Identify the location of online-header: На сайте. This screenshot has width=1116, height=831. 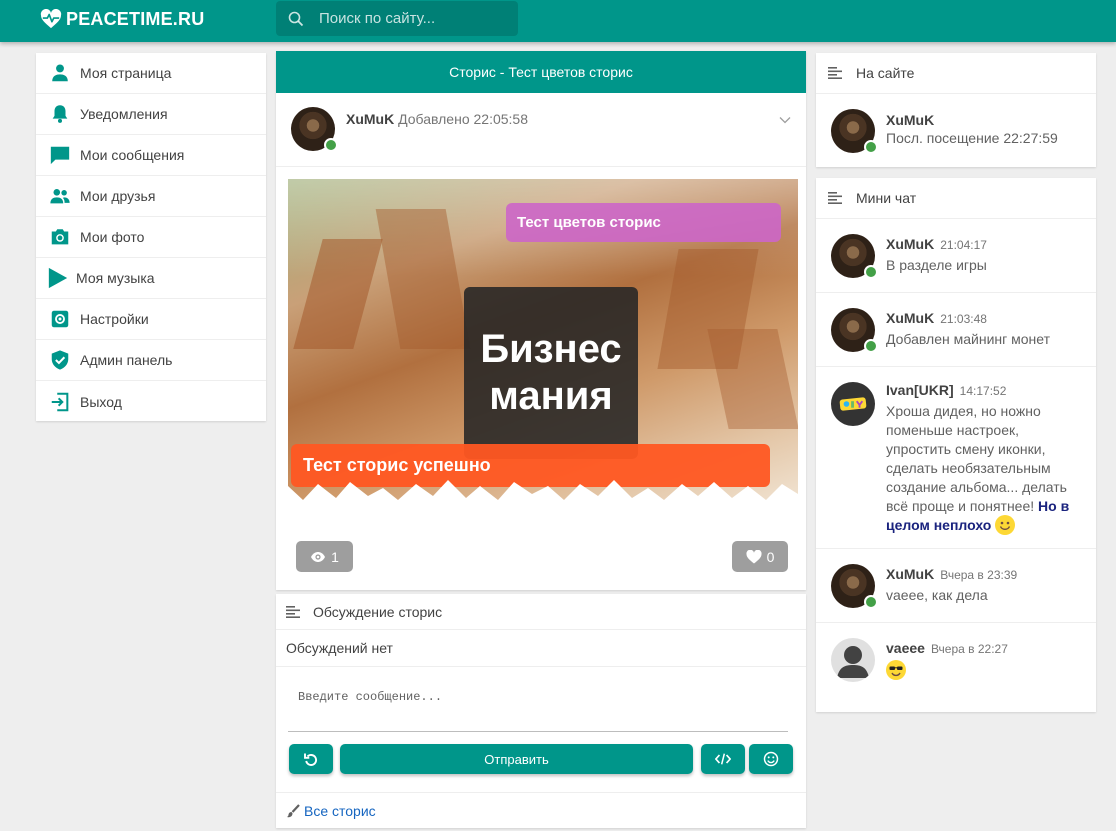
(956, 73).